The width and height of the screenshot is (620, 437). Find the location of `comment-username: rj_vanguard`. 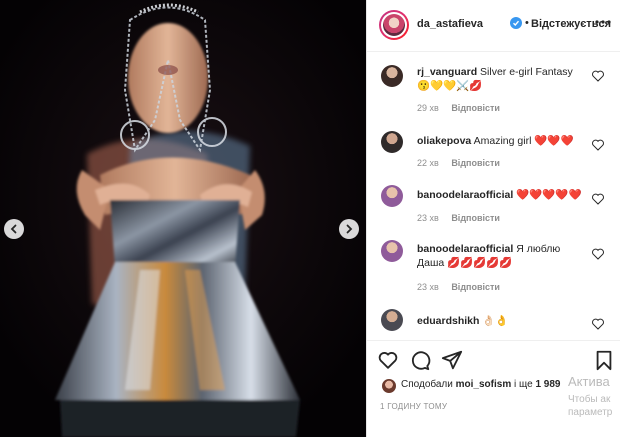

comment-username: rj_vanguard is located at coordinates (447, 72).